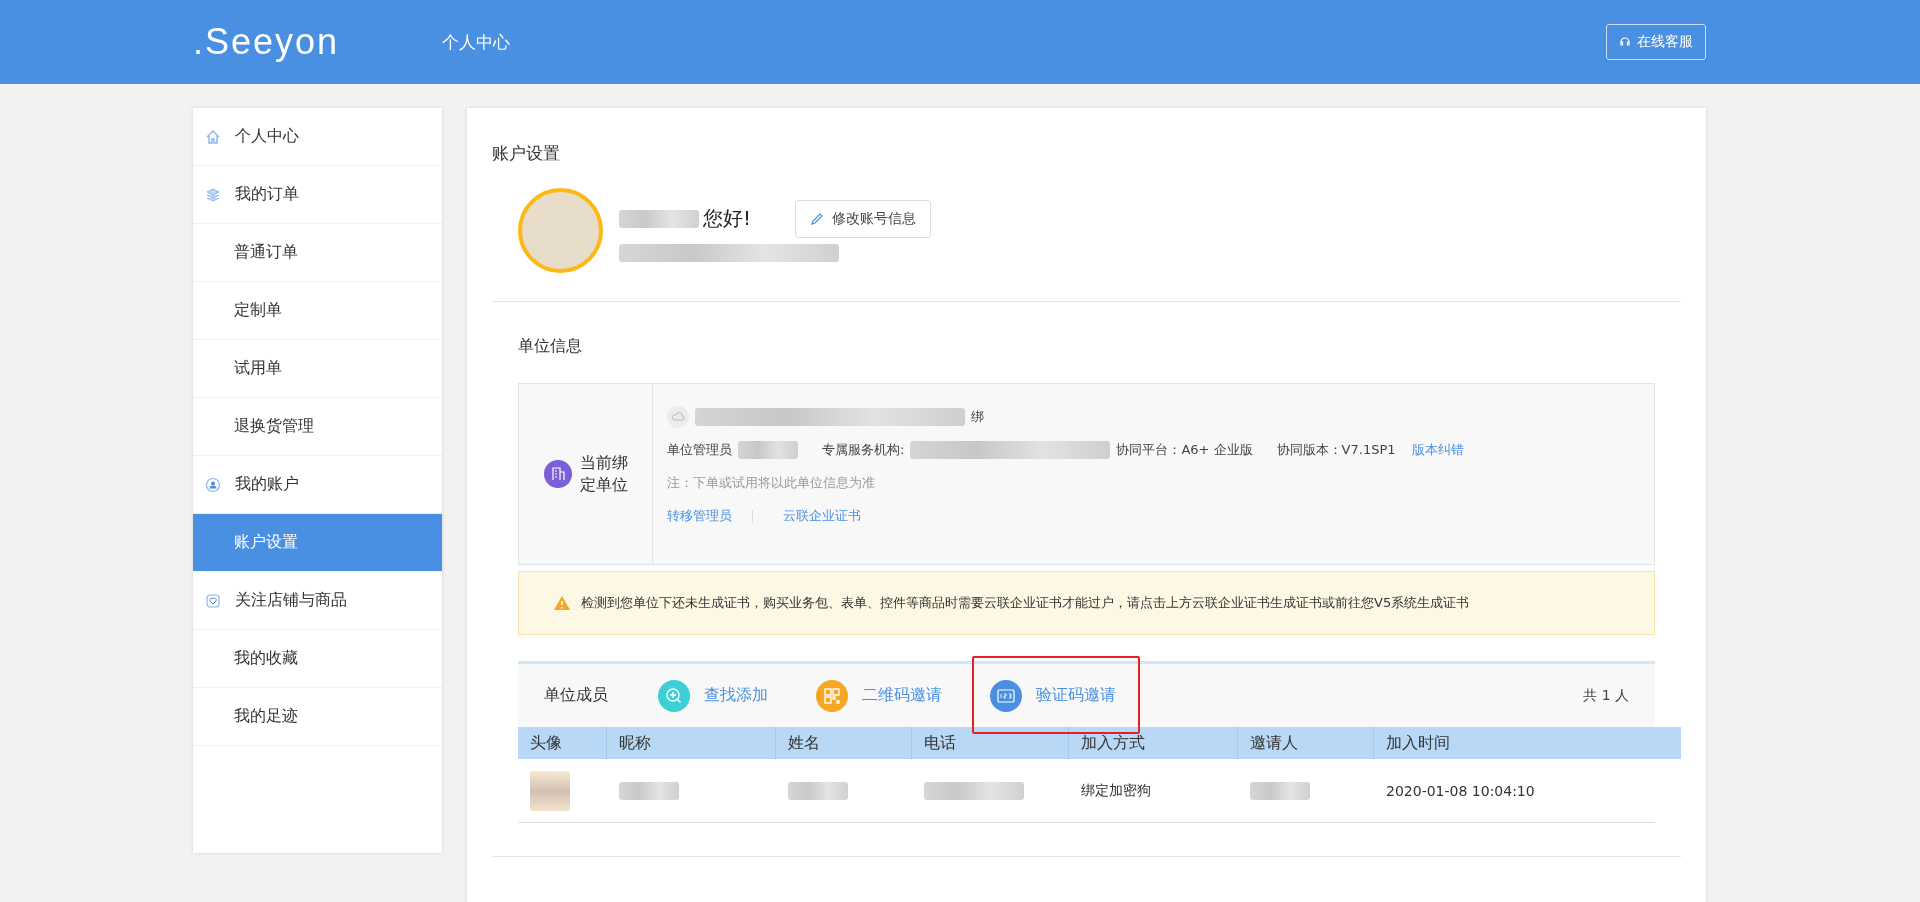 Image resolution: width=1920 pixels, height=902 pixels. I want to click on pencil-icon, so click(817, 218).